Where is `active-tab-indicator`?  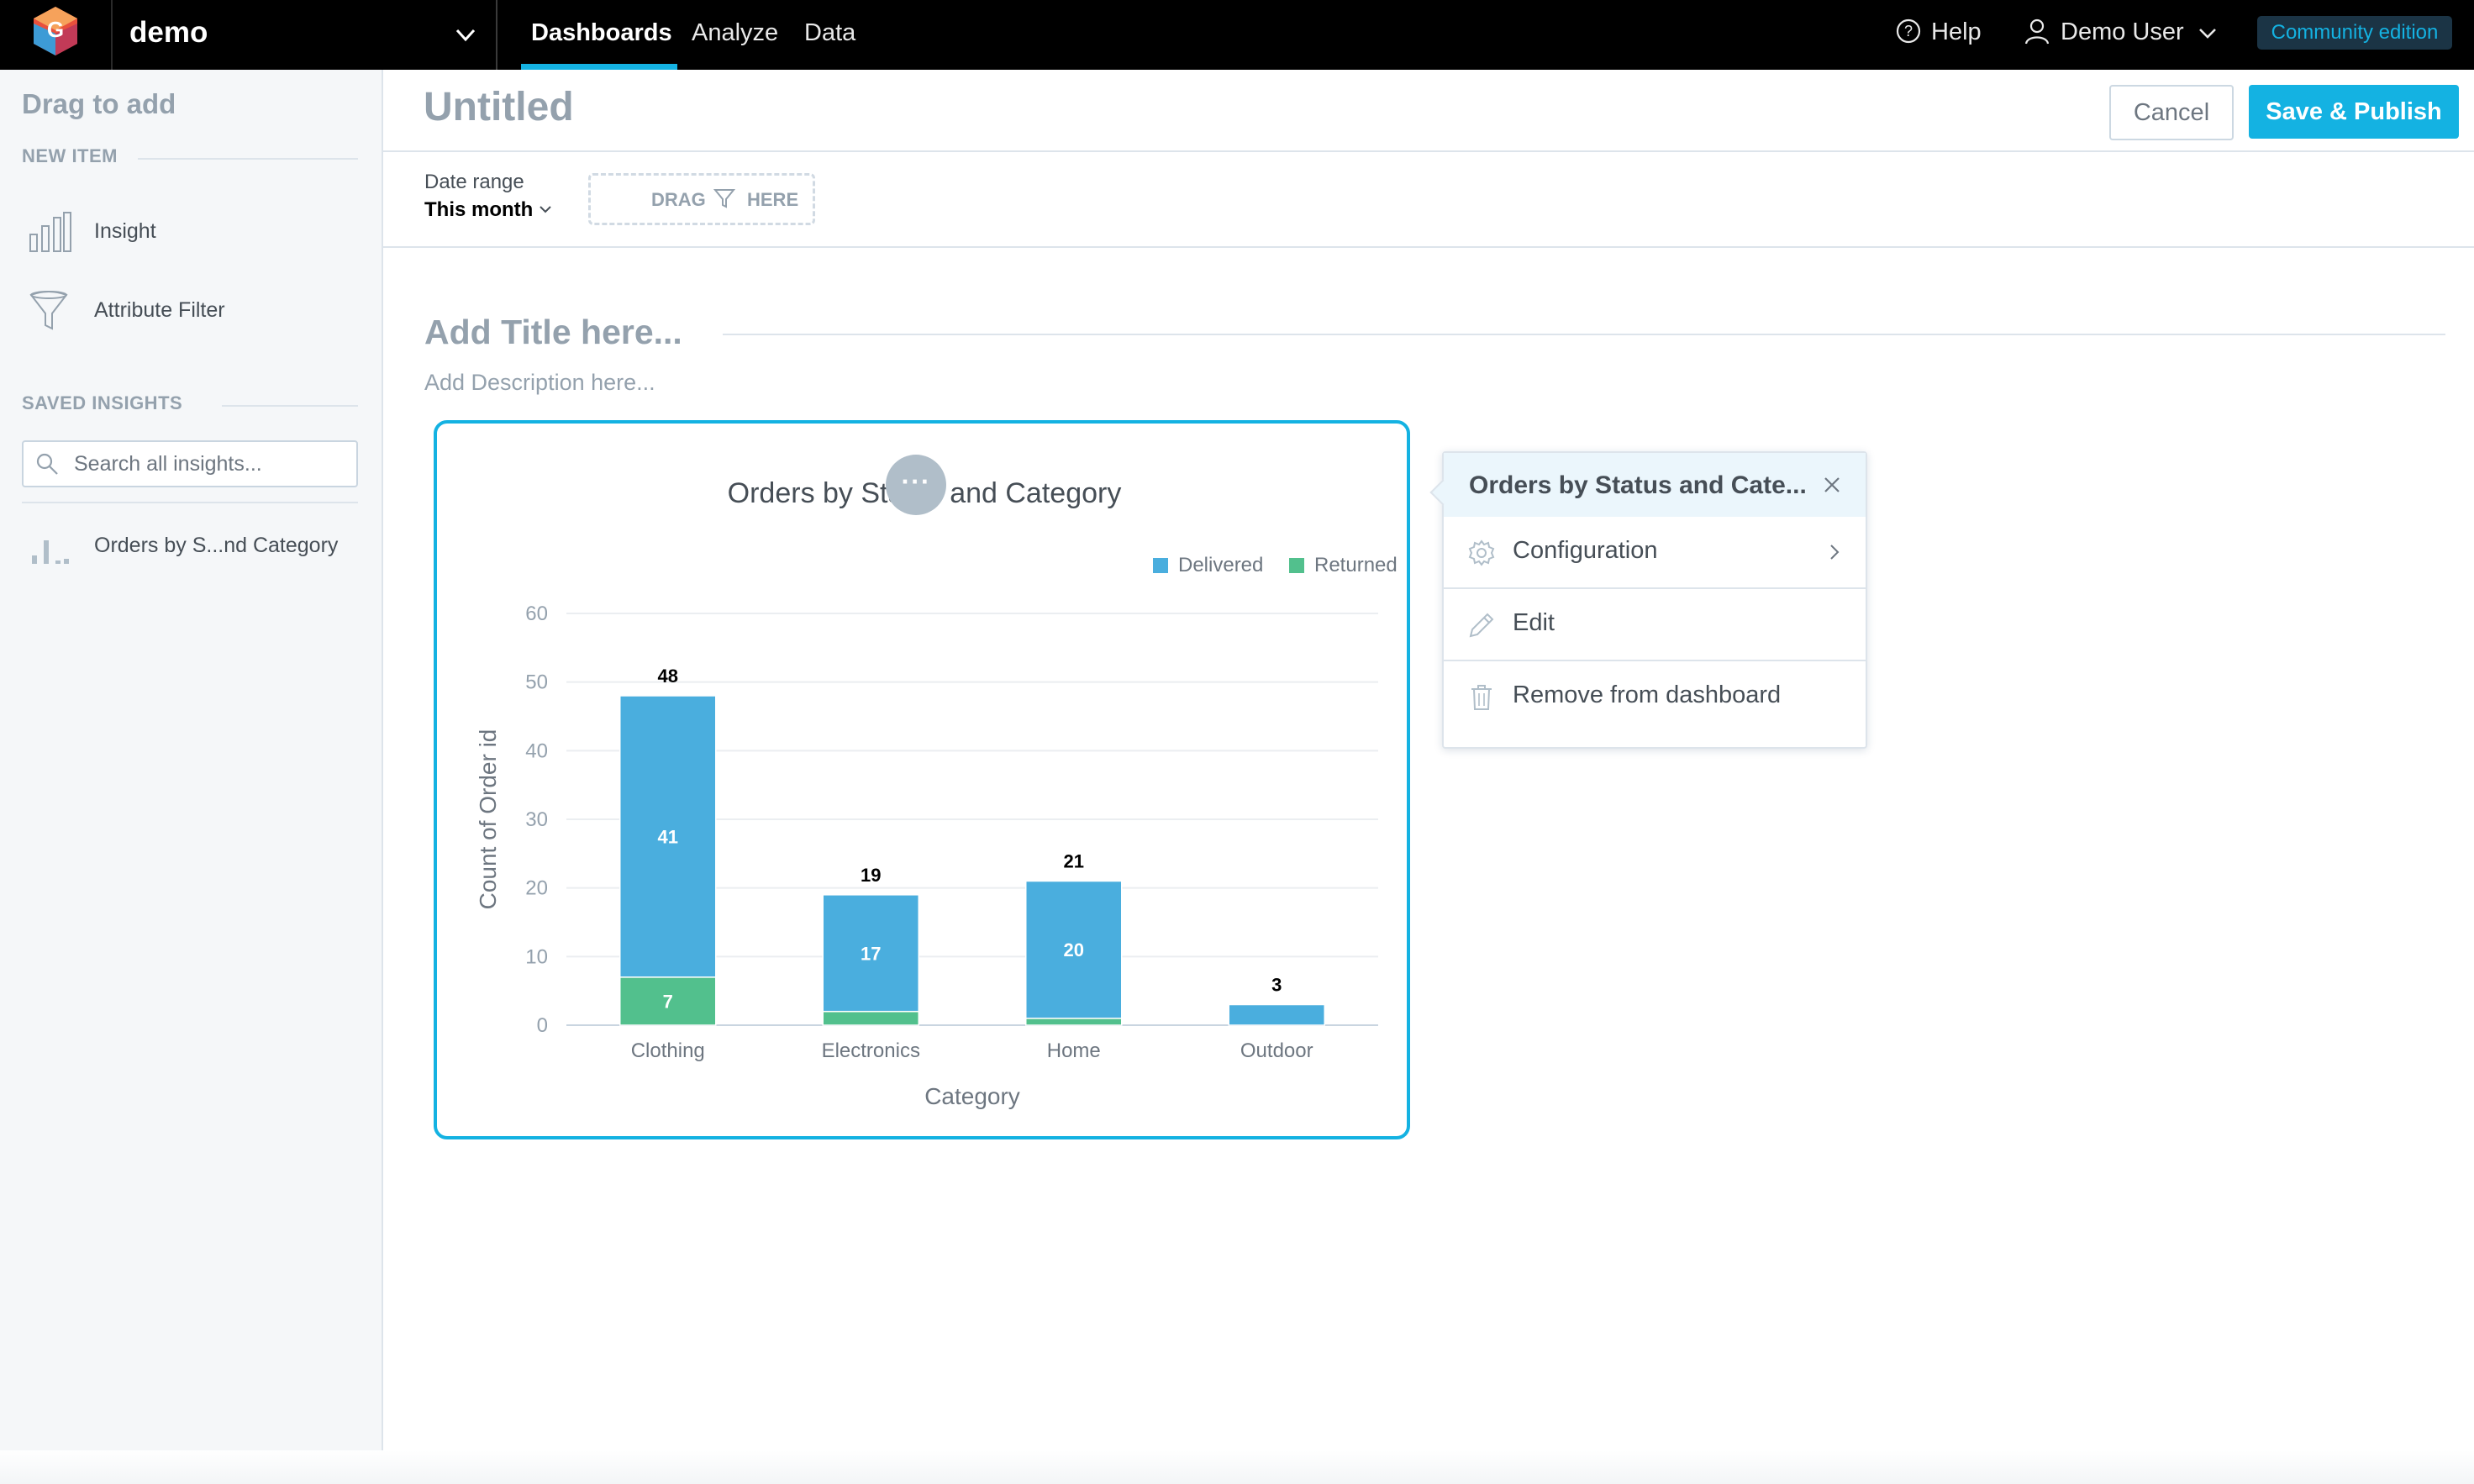 active-tab-indicator is located at coordinates (599, 67).